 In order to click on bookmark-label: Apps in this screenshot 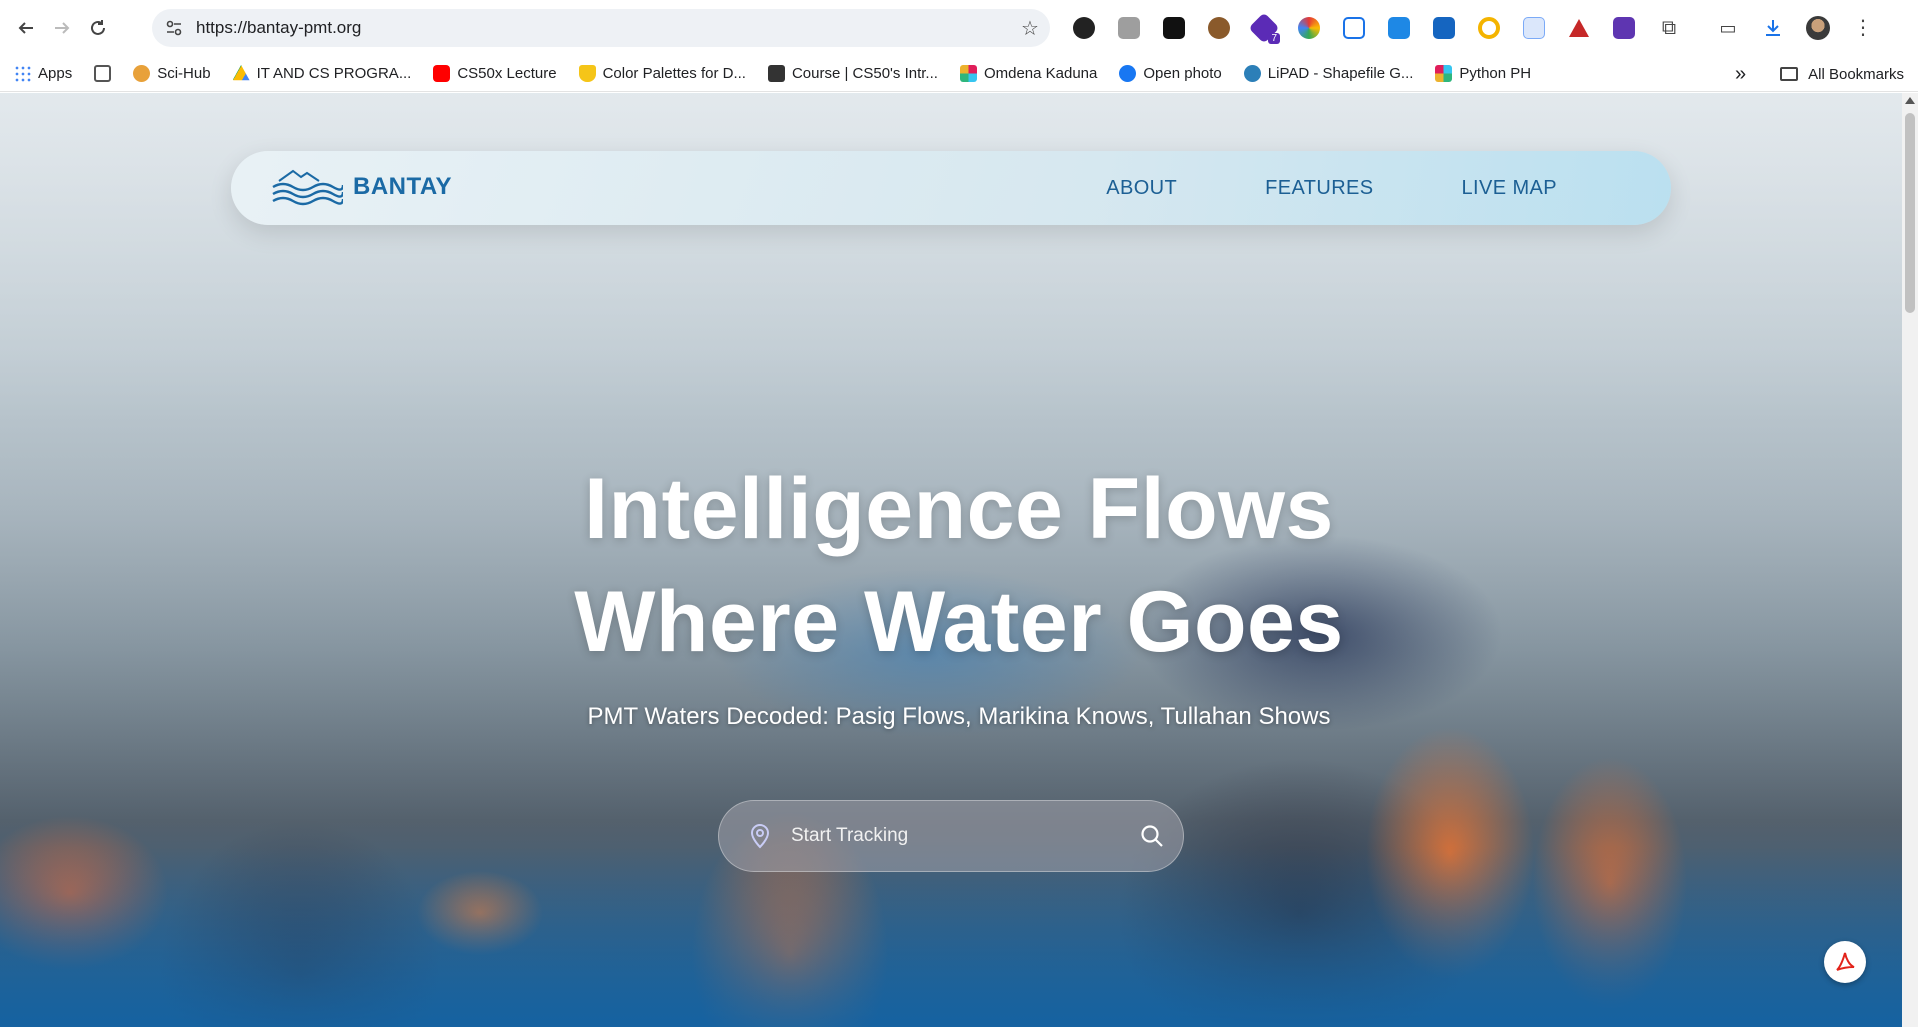, I will do `click(55, 73)`.